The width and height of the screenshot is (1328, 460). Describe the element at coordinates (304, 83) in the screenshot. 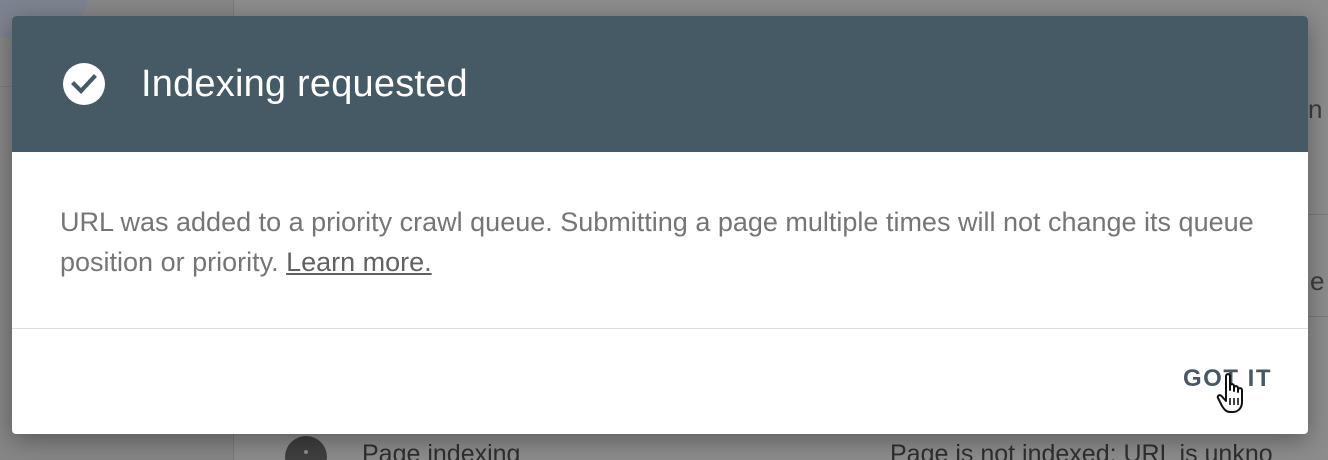

I see `dialog-title: Indexing requested` at that location.